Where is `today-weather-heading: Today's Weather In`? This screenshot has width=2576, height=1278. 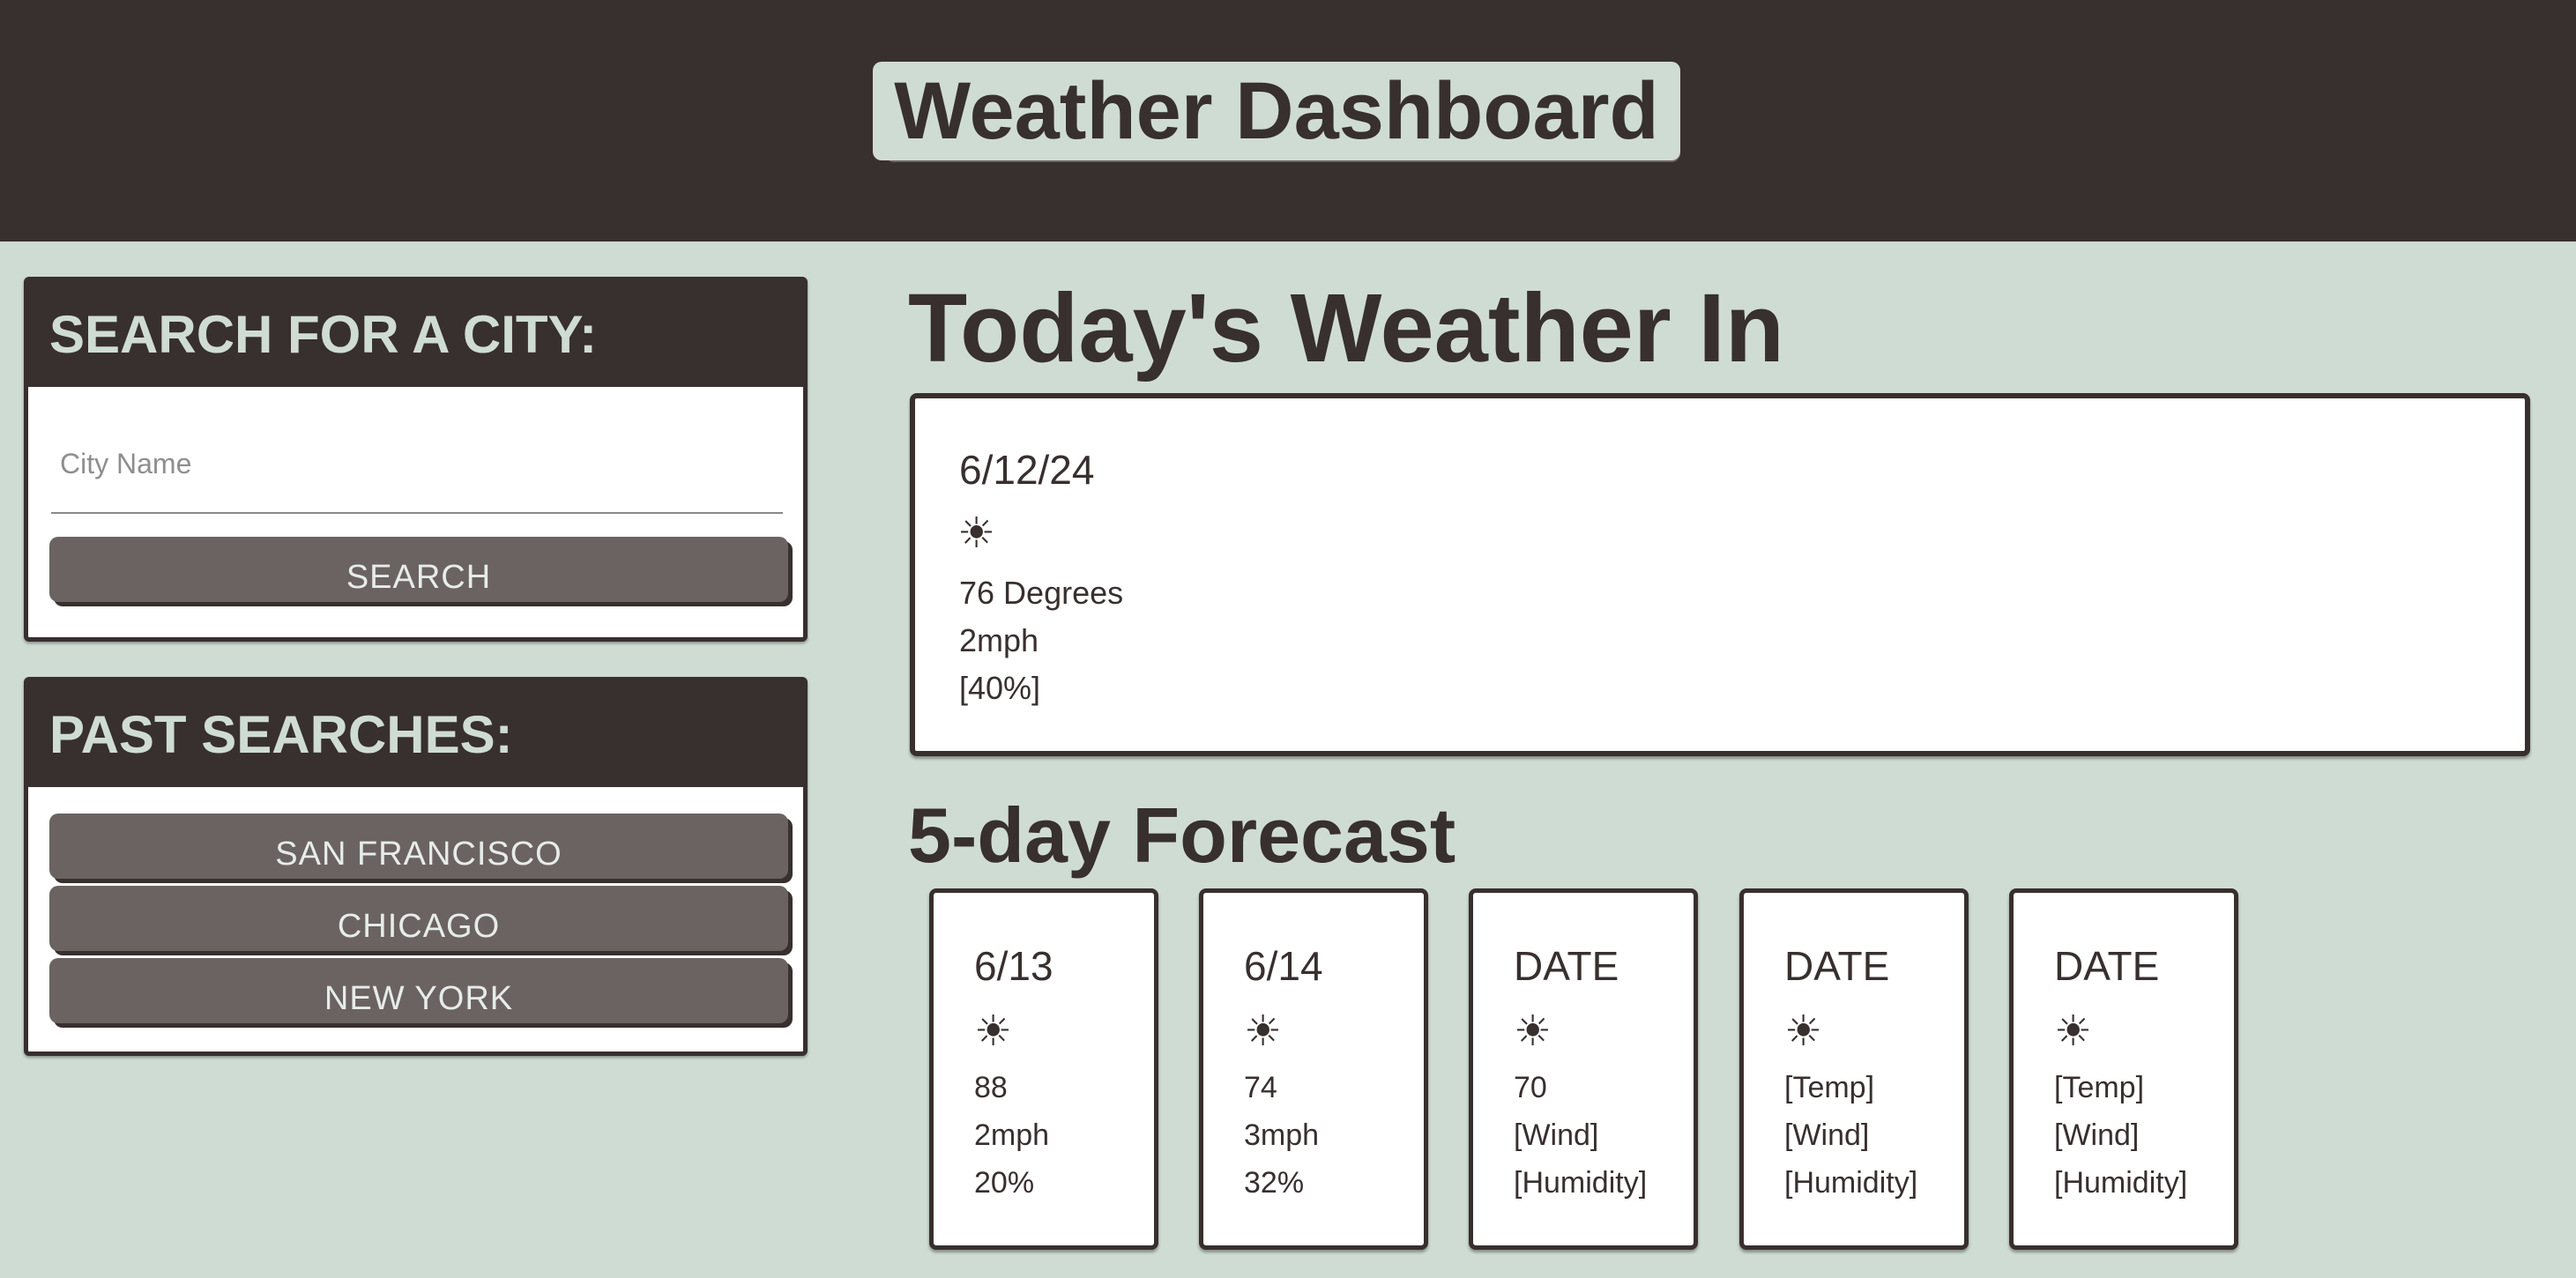 today-weather-heading: Today's Weather In is located at coordinates (1346, 328).